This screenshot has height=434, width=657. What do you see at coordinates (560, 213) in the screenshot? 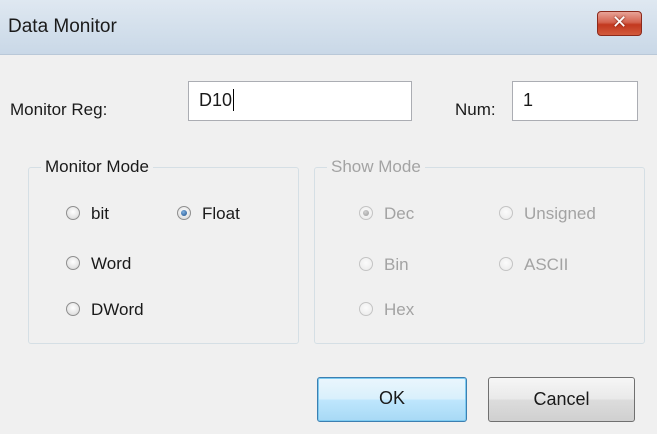
I see `radio-unsigned-label: Unsigned` at bounding box center [560, 213].